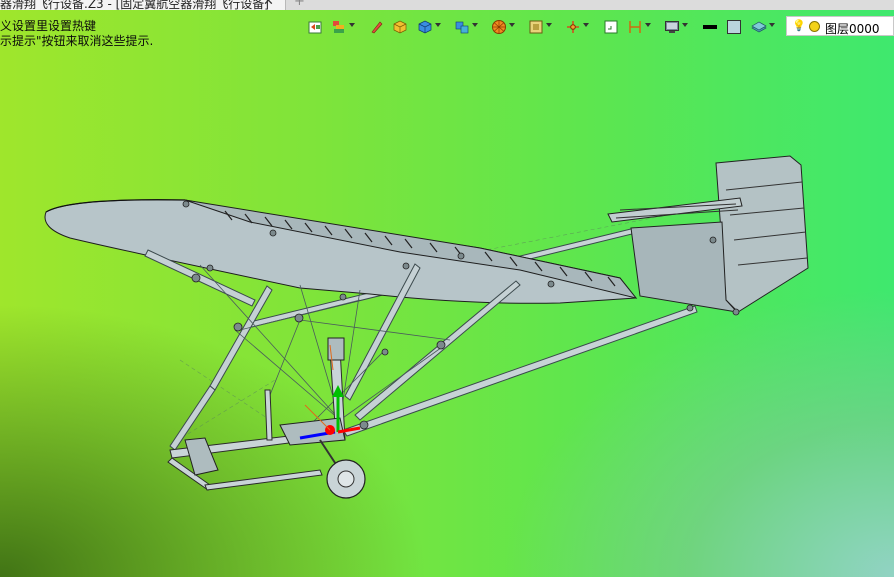 The height and width of the screenshot is (577, 894). I want to click on pen-button, so click(377, 27).